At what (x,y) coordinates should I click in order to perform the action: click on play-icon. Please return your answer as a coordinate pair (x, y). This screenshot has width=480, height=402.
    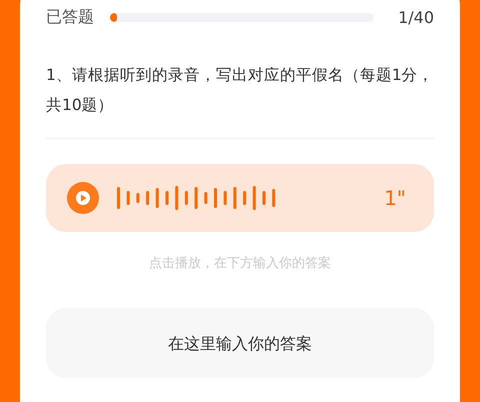
    Looking at the image, I should click on (83, 198).